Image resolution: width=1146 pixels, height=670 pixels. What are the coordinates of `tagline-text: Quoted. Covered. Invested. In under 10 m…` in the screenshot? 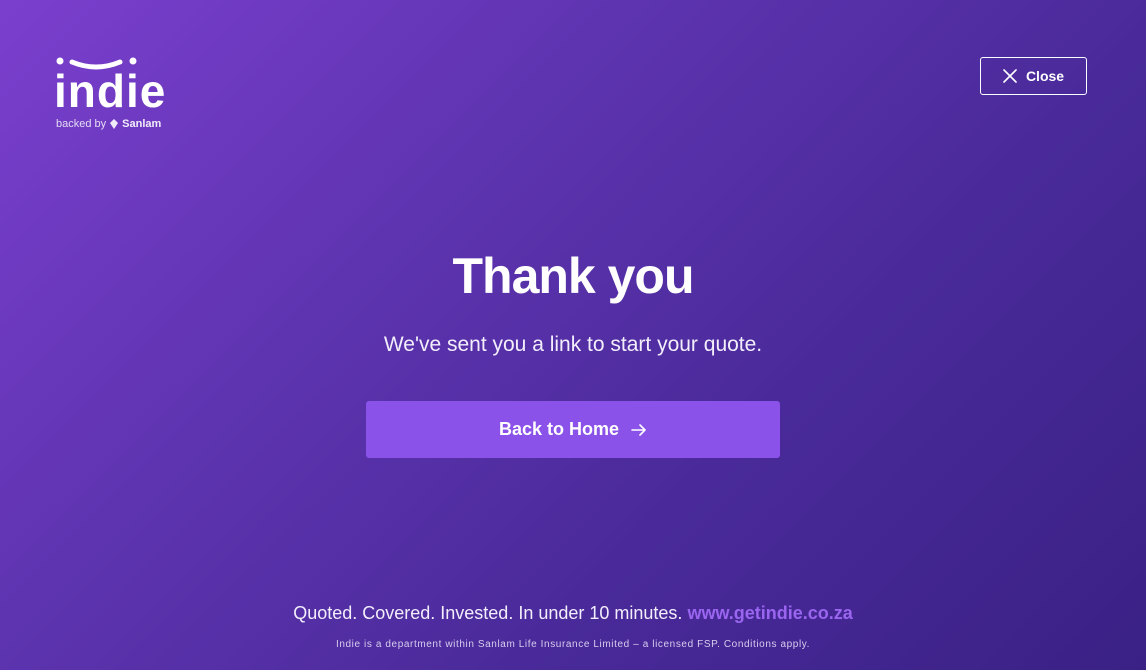 It's located at (488, 613).